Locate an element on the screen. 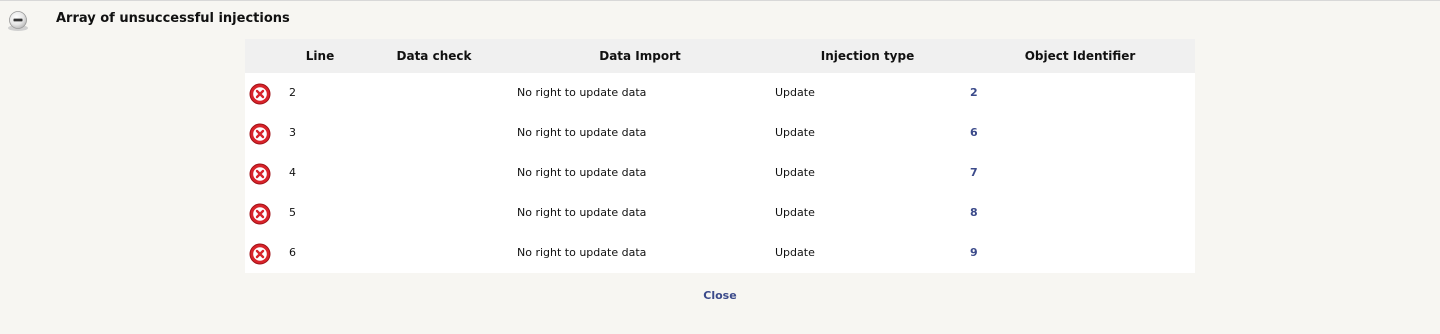 Image resolution: width=1440 pixels, height=334 pixels. object-identifier-link: 2 is located at coordinates (974, 92).